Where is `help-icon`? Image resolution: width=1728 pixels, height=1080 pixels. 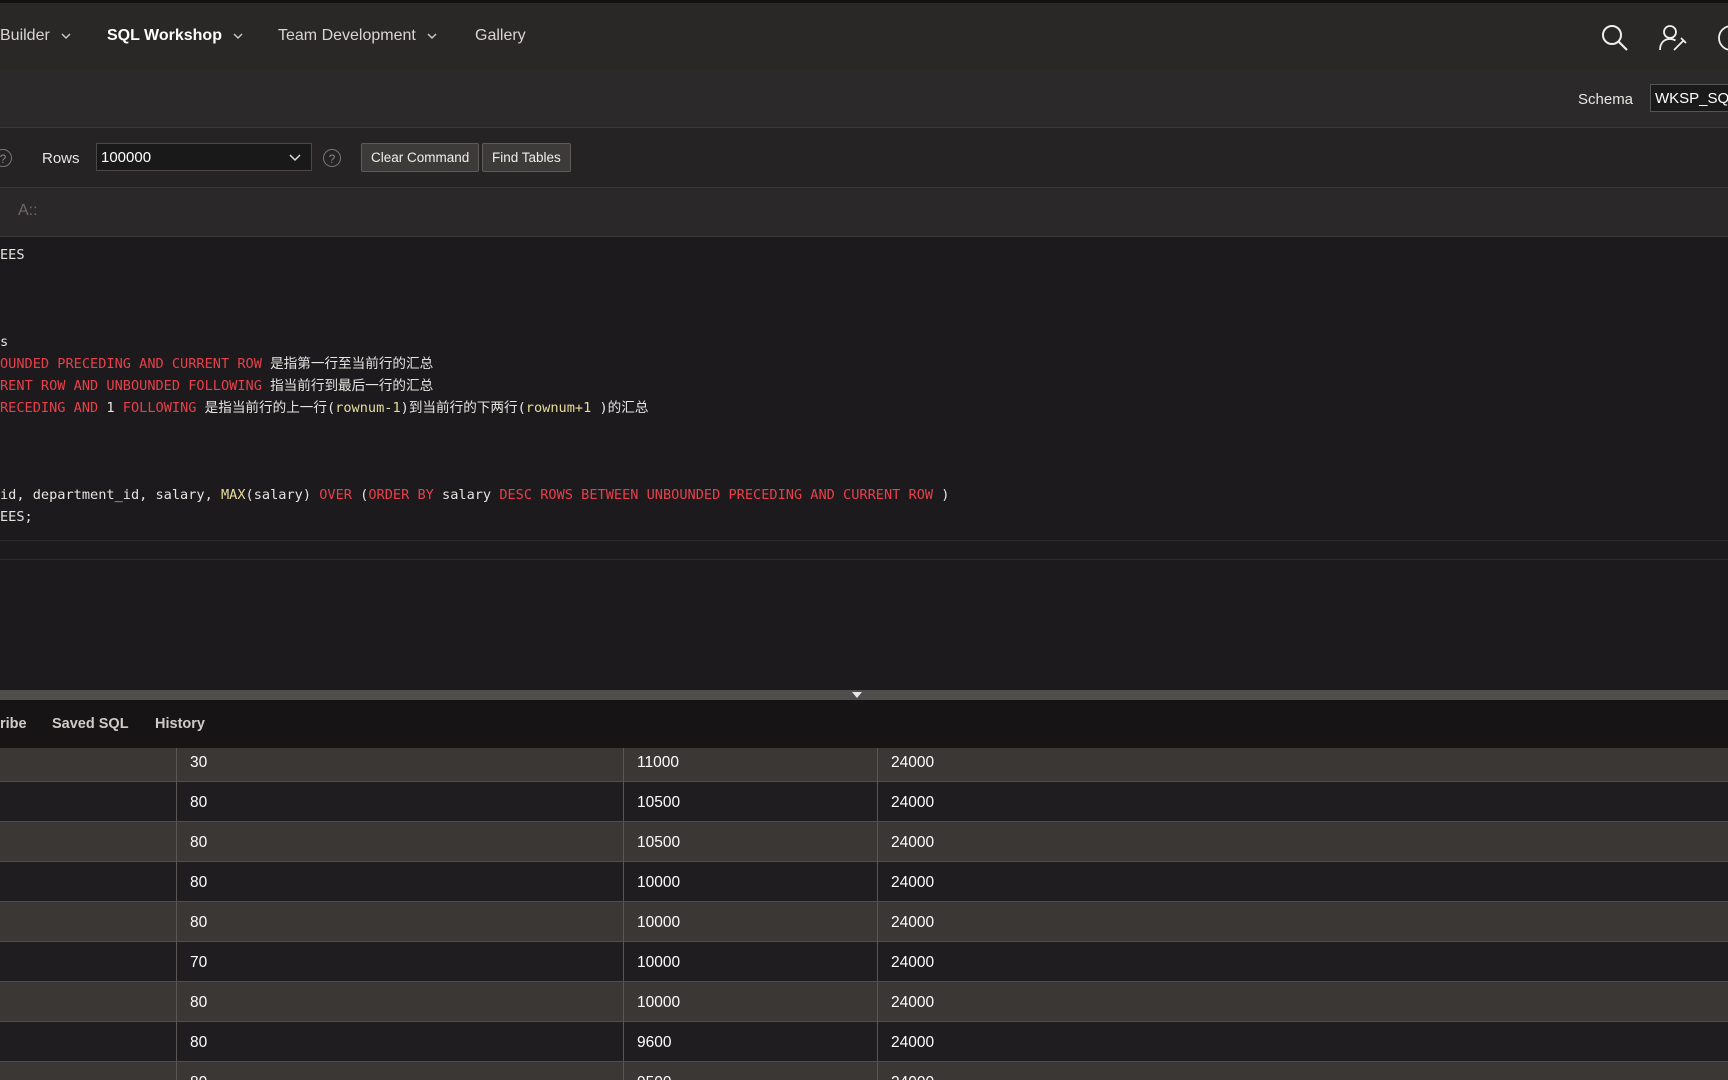
help-icon is located at coordinates (1722, 38).